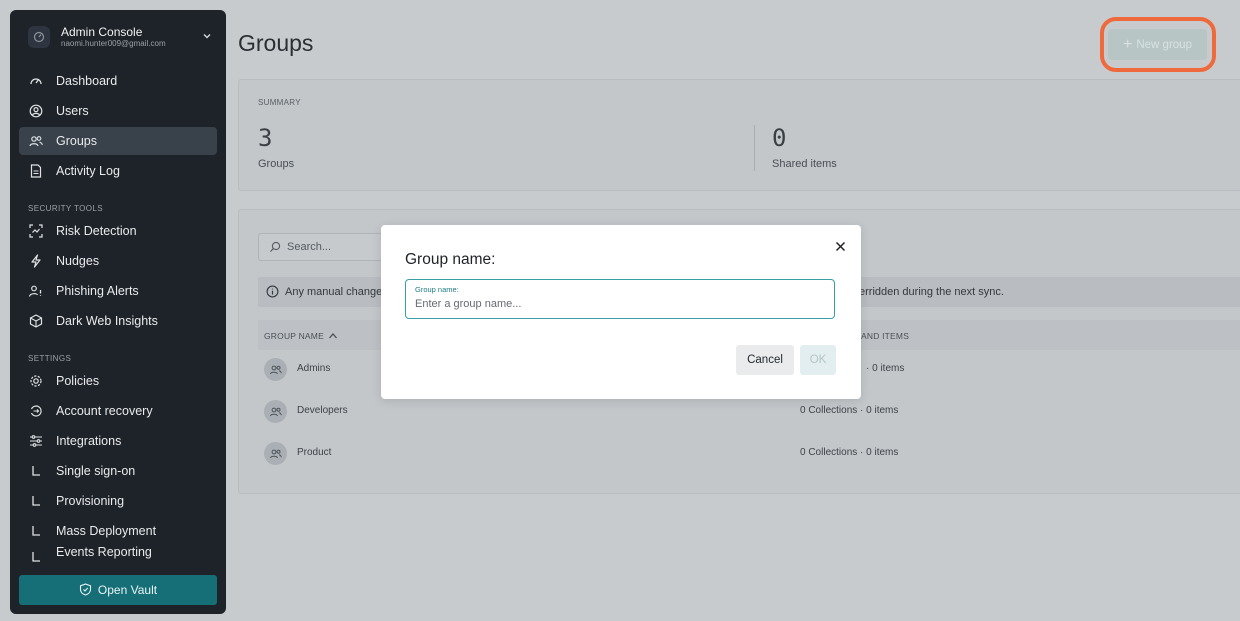  I want to click on document-icon, so click(36, 171).